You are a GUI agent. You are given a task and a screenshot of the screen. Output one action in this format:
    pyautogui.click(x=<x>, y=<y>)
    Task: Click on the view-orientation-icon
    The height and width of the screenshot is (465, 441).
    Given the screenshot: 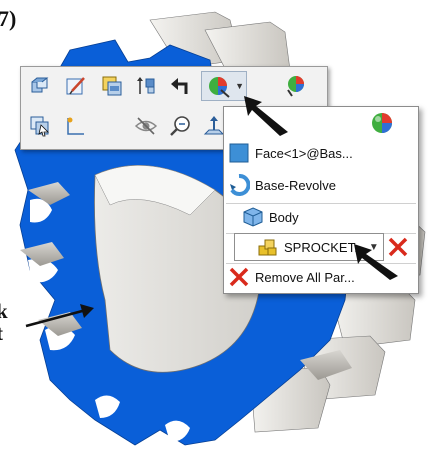 What is the action you would take?
    pyautogui.click(x=40, y=86)
    